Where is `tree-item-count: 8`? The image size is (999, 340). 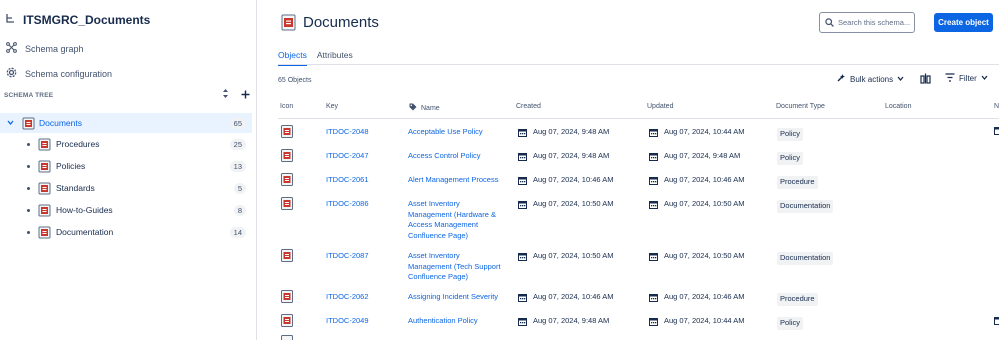 tree-item-count: 8 is located at coordinates (239, 210).